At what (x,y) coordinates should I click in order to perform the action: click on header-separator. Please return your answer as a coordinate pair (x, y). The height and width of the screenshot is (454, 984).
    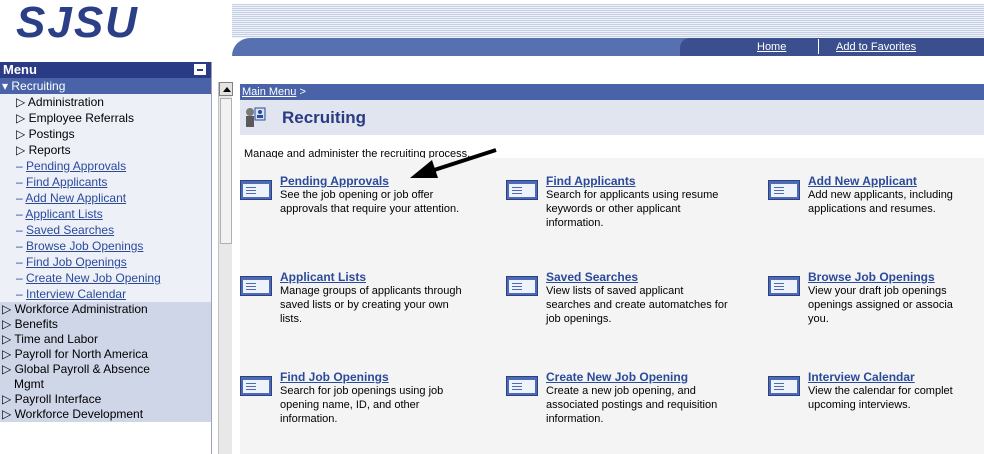
    Looking at the image, I should click on (818, 46).